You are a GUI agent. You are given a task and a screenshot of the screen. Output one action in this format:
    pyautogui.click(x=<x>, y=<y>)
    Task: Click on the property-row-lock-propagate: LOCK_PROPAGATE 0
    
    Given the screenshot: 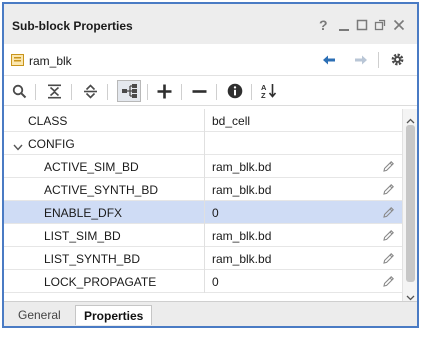 What is the action you would take?
    pyautogui.click(x=203, y=281)
    